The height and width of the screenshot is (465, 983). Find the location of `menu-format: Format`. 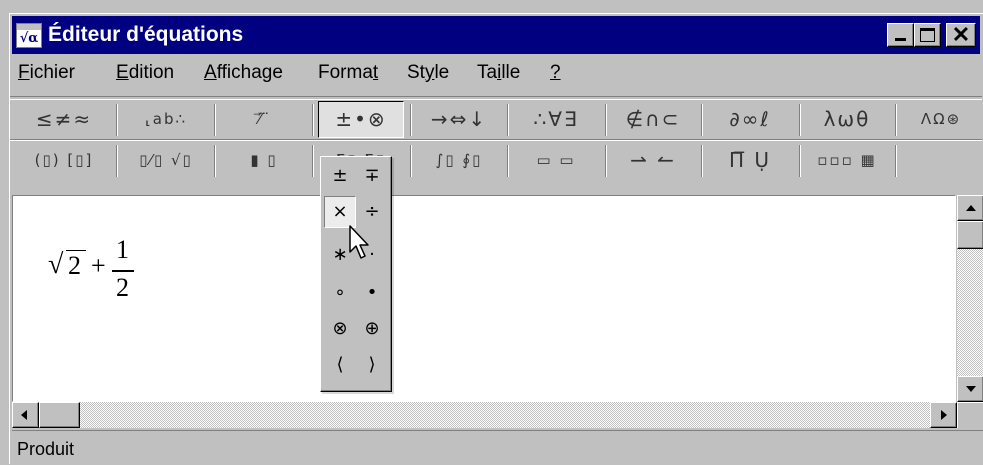

menu-format: Format is located at coordinates (348, 73).